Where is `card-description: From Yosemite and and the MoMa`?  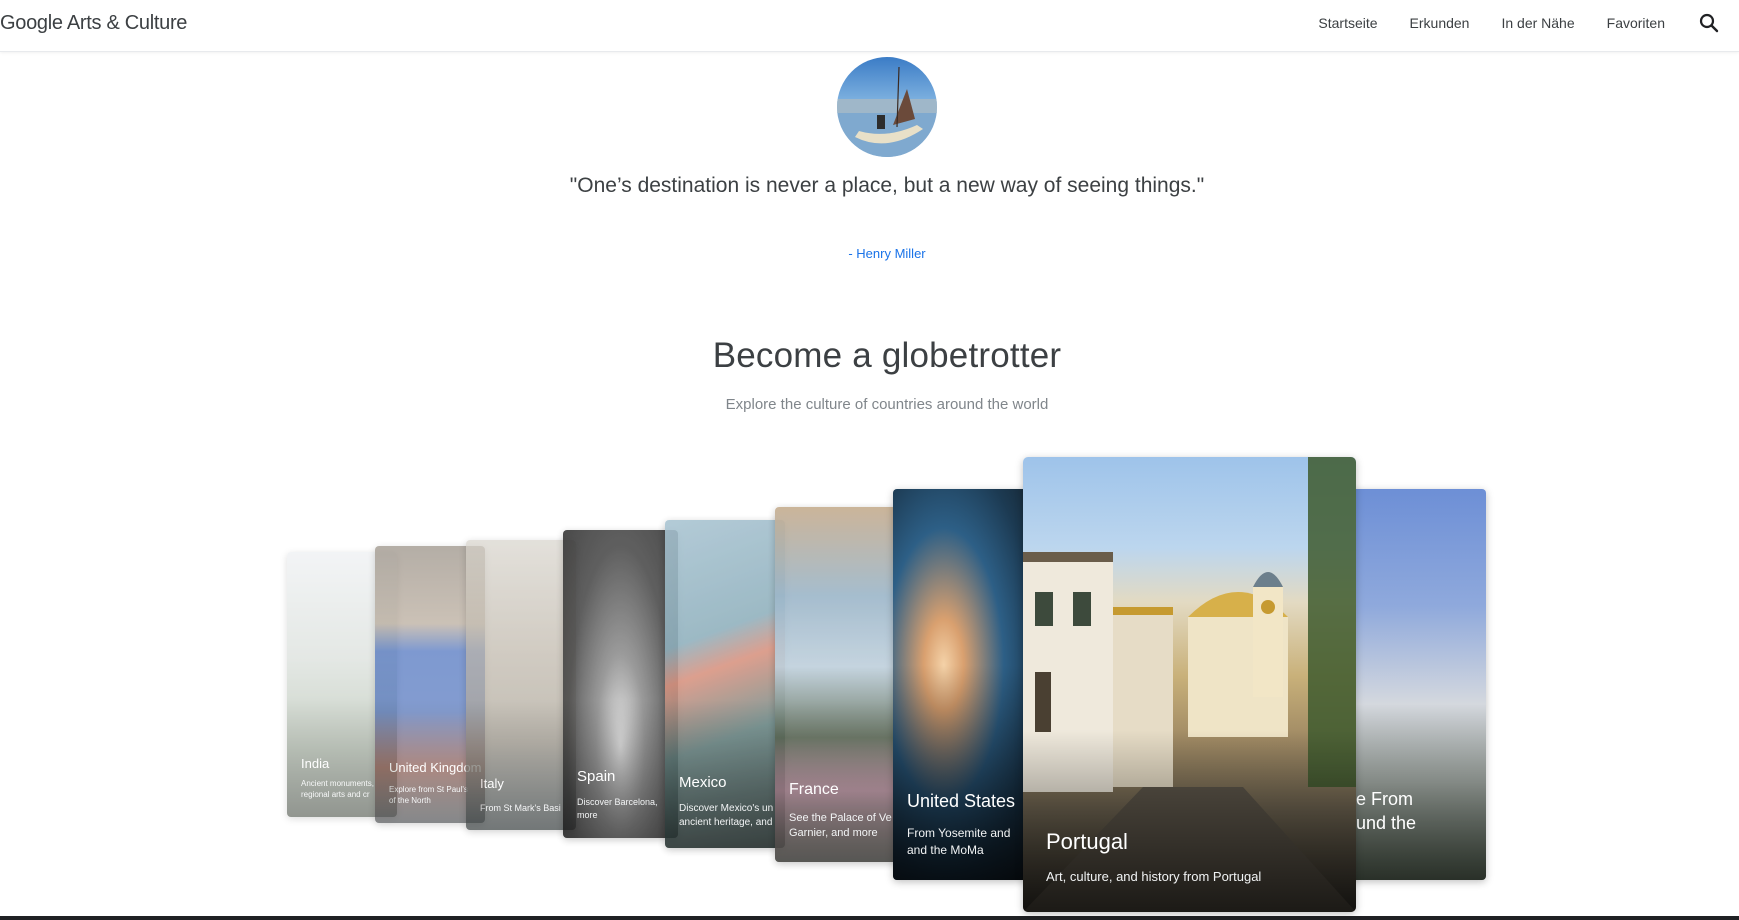
card-description: From Yosemite and and the MoMa is located at coordinates (959, 841).